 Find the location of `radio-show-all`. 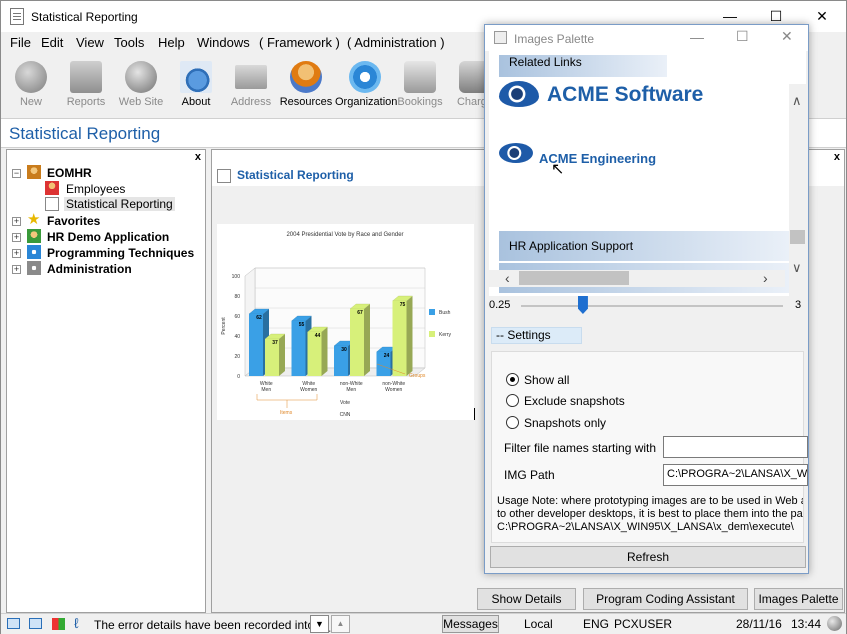

radio-show-all is located at coordinates (512, 379).